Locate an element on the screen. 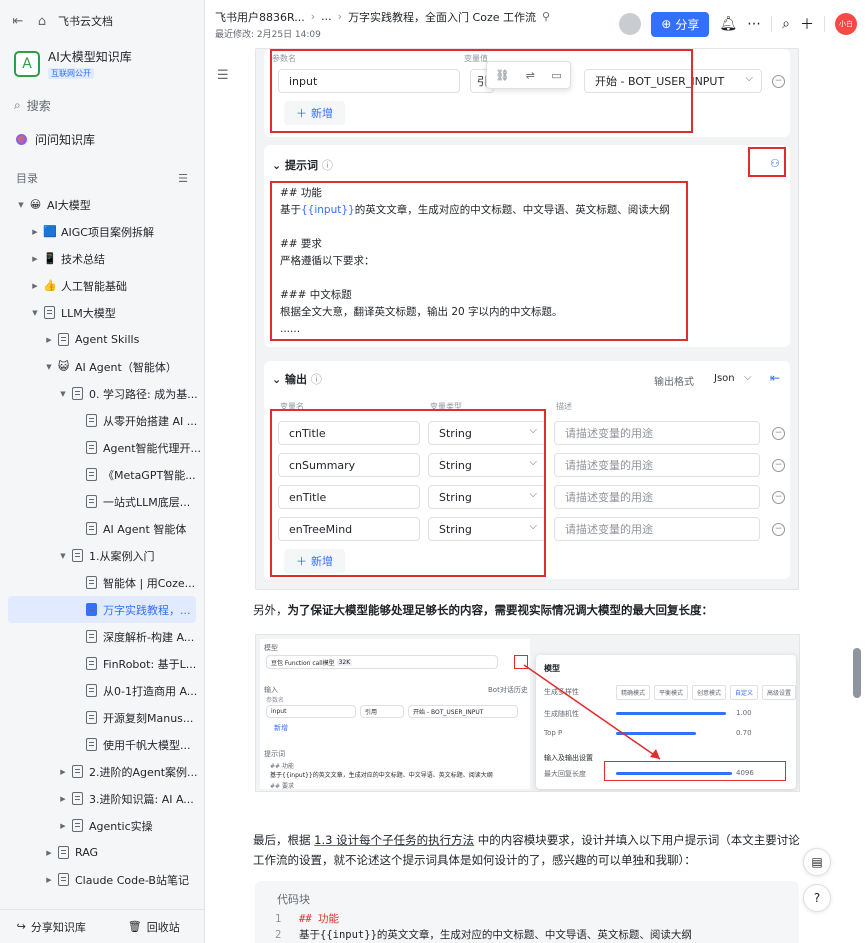  sidebar-item: ▶ 🟦 AIGC项目案例拆解 is located at coordinates (102, 231).